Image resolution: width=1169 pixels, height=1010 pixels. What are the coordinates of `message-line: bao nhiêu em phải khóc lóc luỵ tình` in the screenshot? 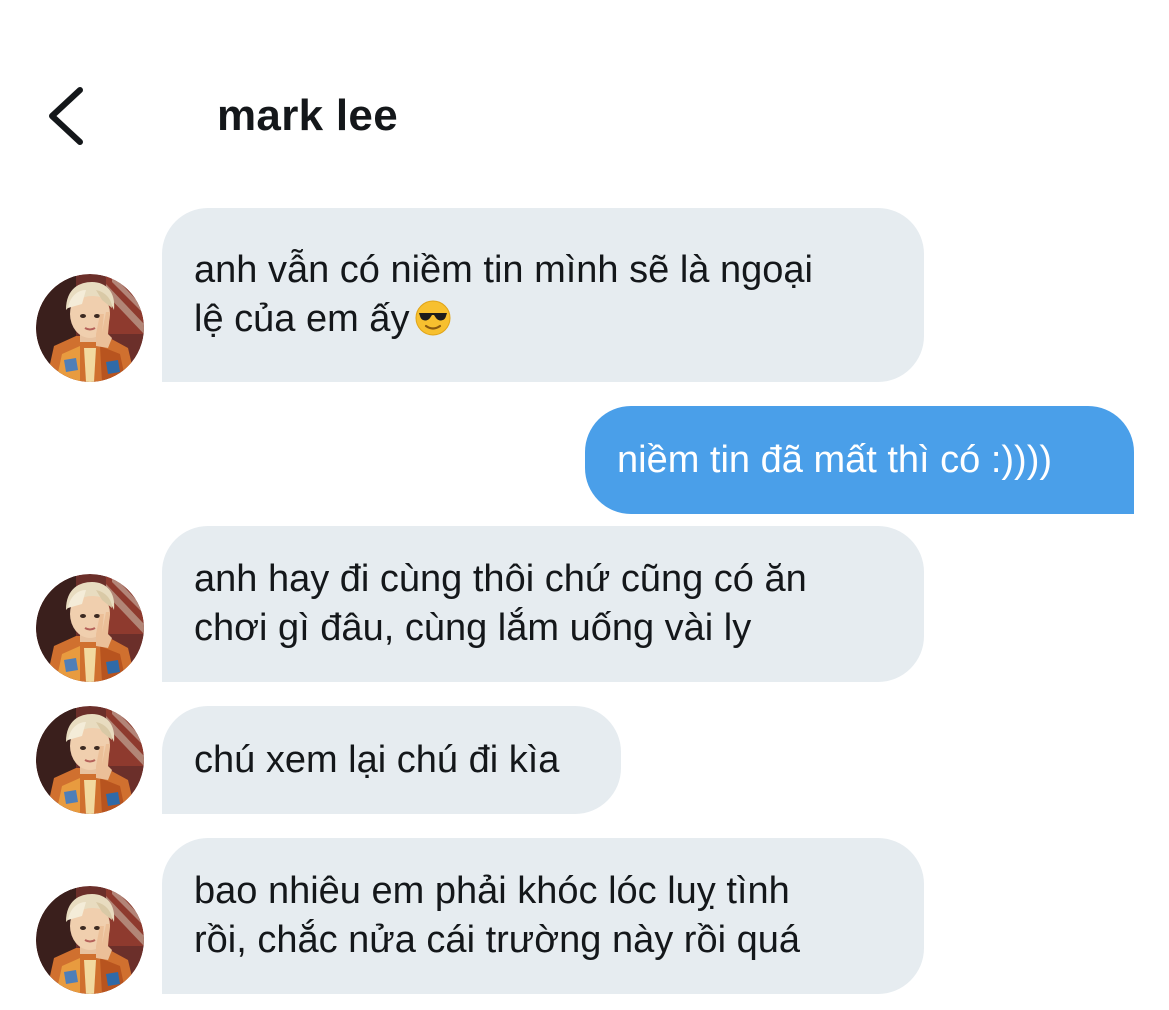 It's located at (492, 891).